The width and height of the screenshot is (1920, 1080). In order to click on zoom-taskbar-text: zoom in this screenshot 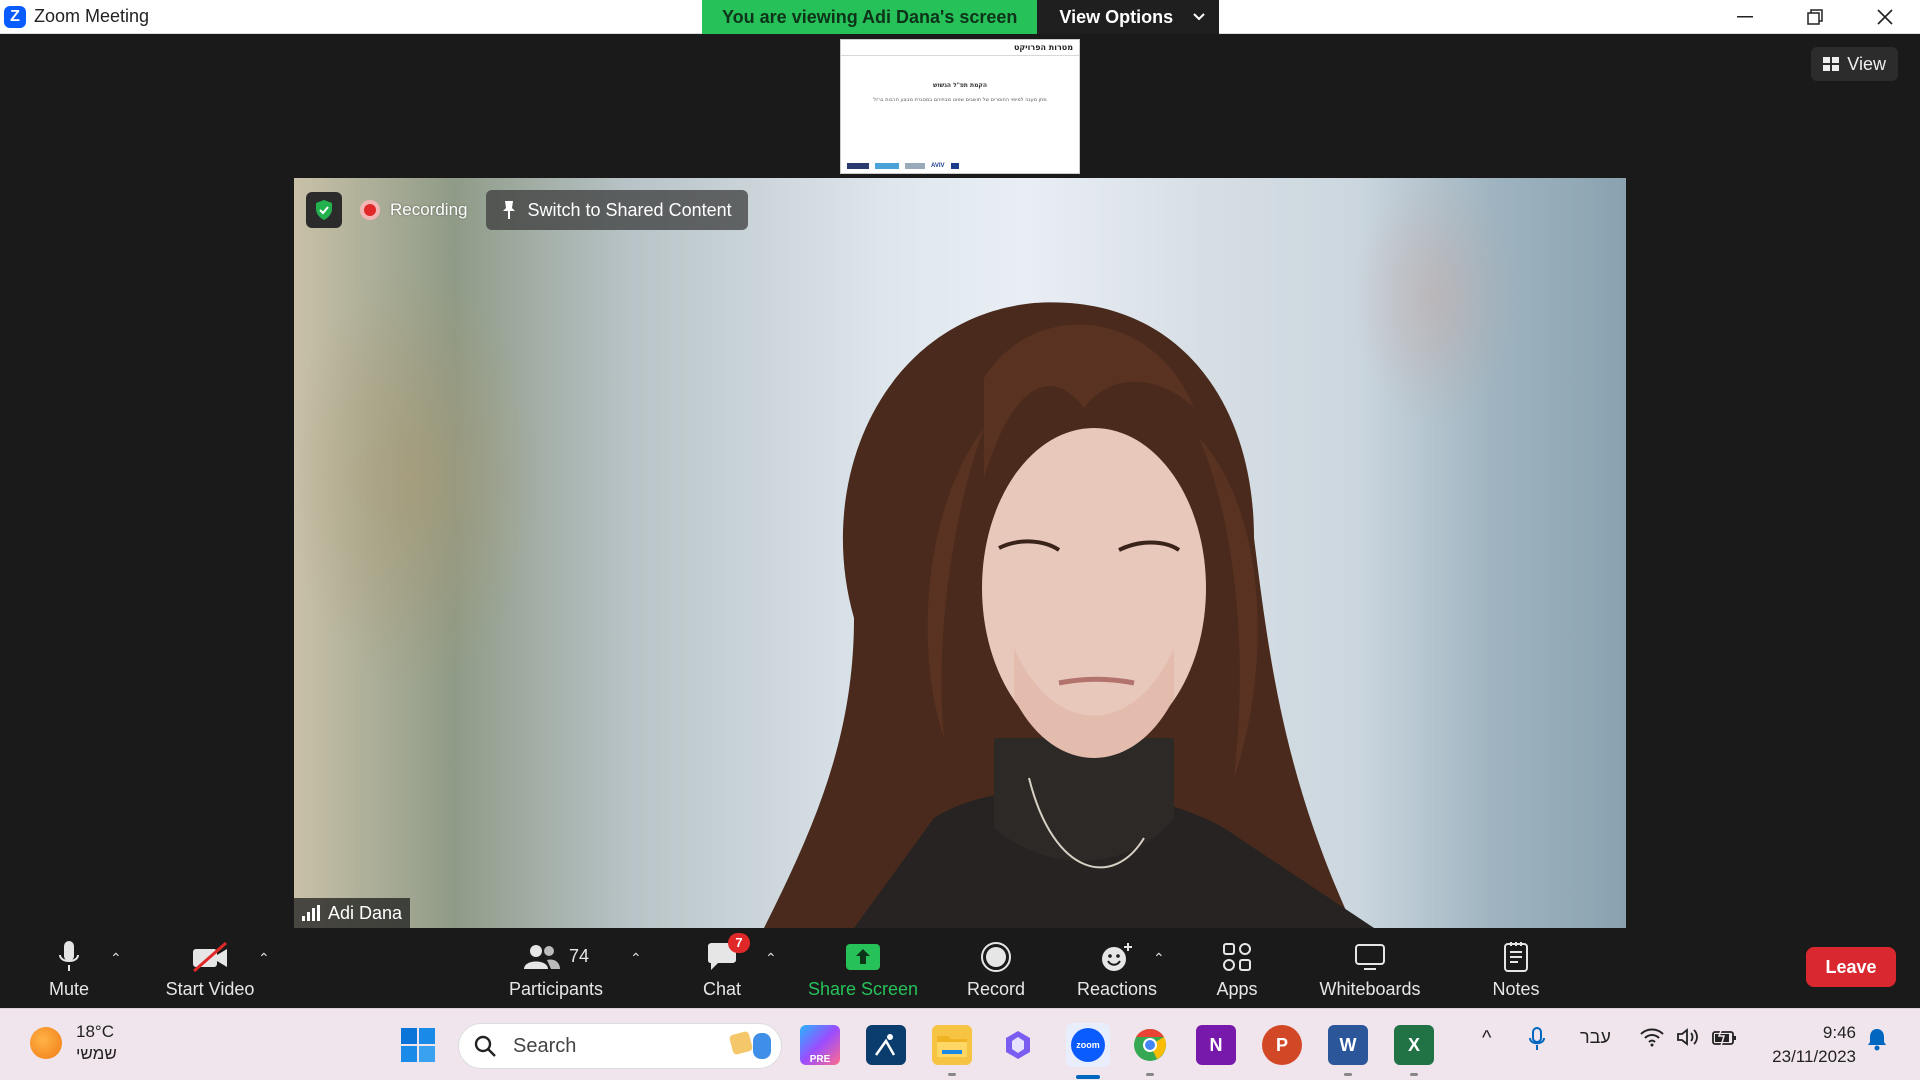, I will do `click(1088, 1045)`.